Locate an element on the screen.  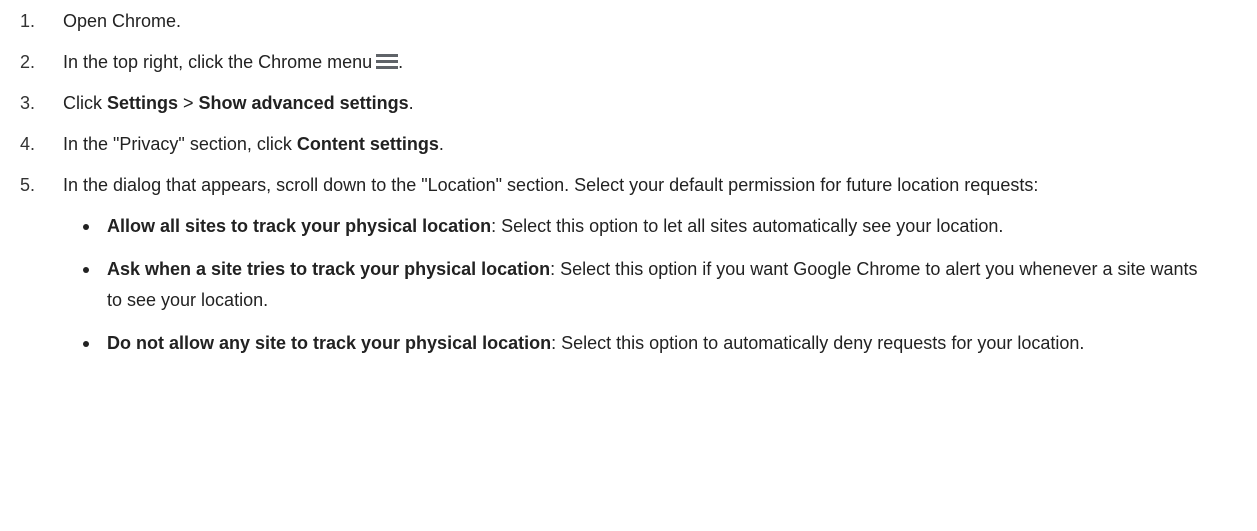
step-number: 5. is located at coordinates (28, 185).